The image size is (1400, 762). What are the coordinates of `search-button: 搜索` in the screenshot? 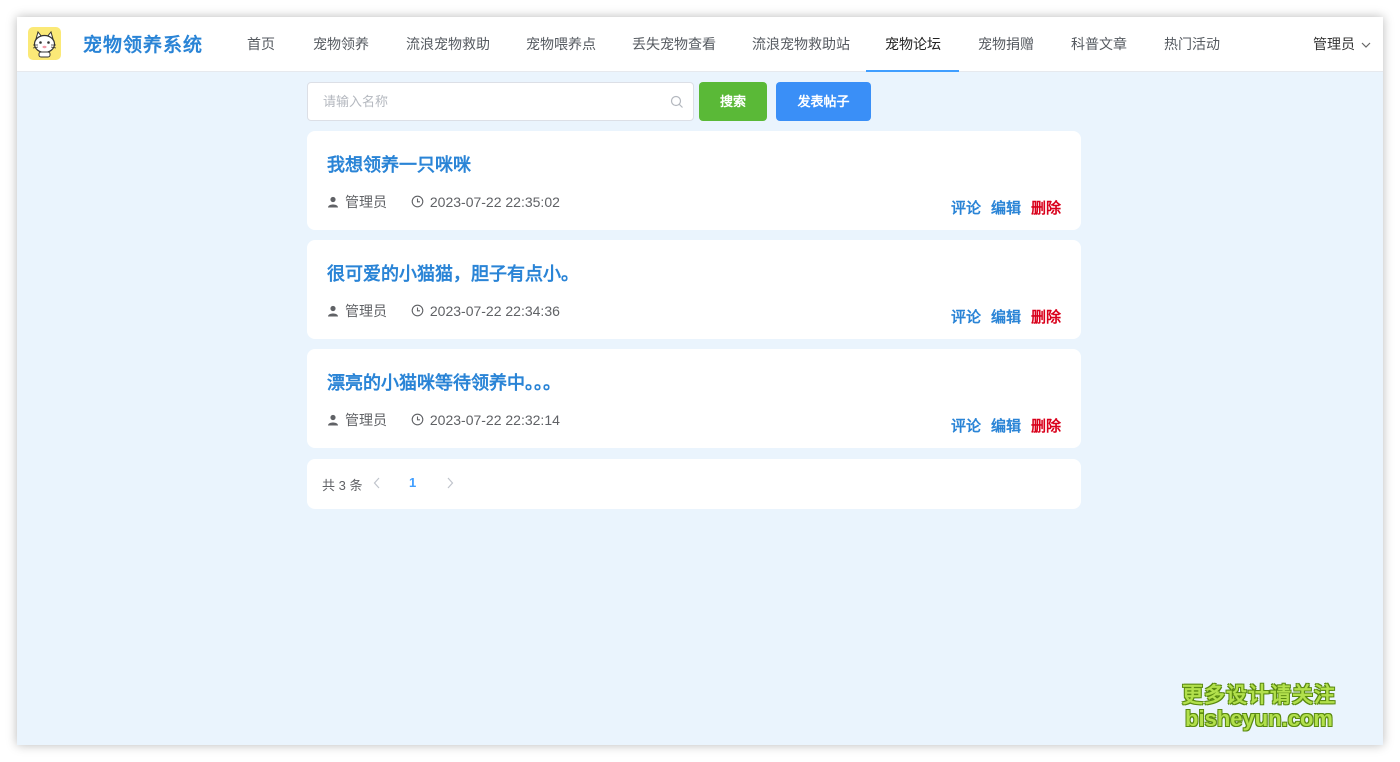 It's located at (733, 101).